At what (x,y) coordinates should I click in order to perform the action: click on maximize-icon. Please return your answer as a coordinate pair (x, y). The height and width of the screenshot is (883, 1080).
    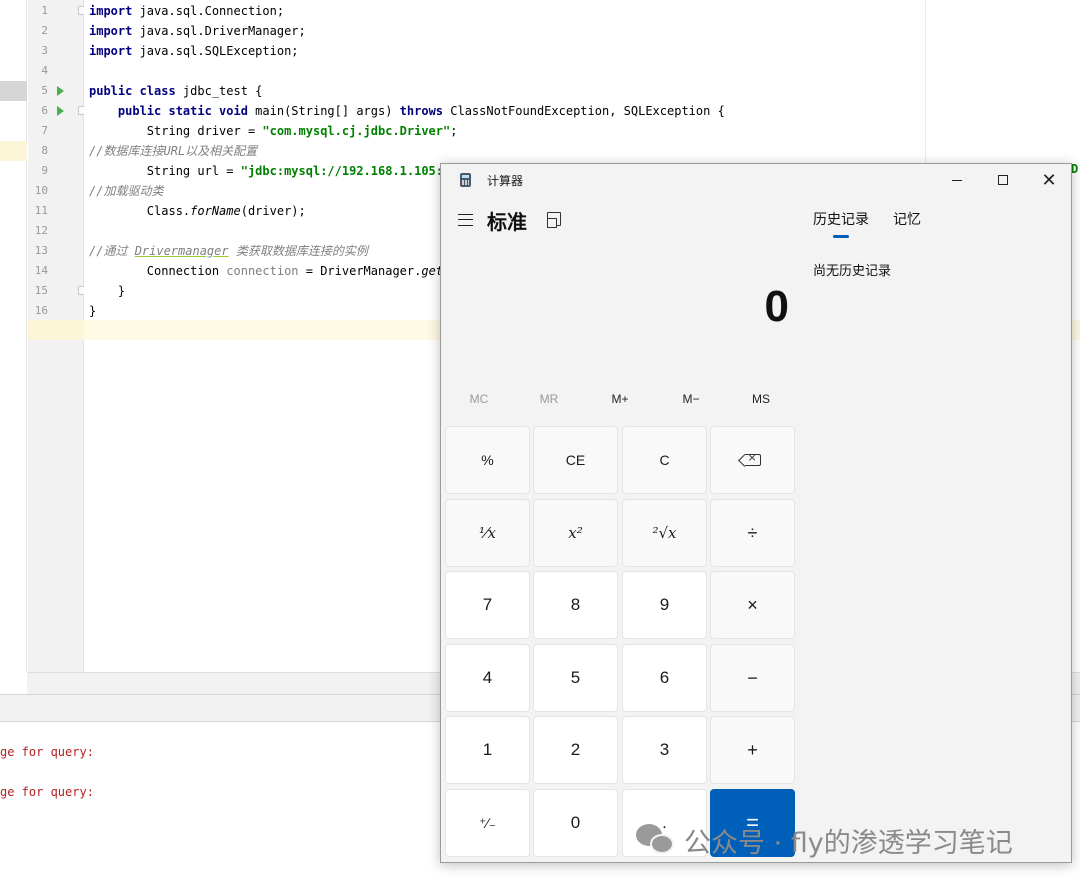
    Looking at the image, I should click on (1003, 180).